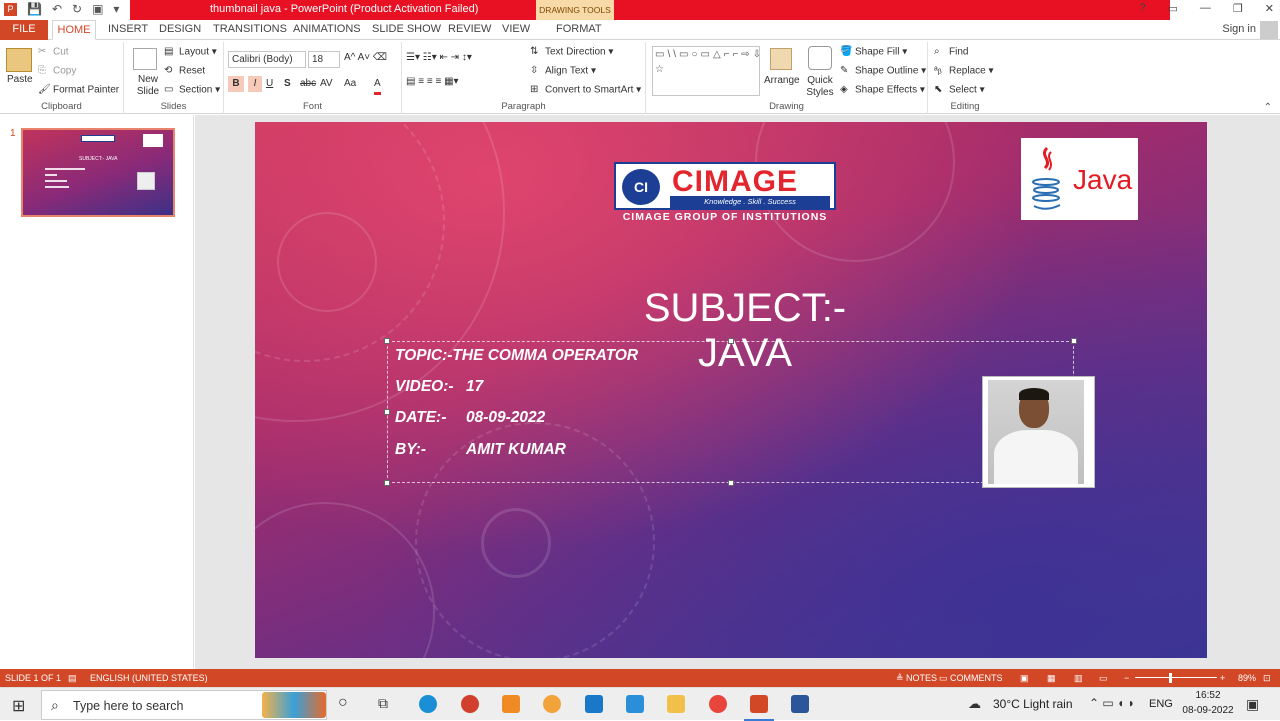 This screenshot has width=1280, height=721. I want to click on powerpoint-taskbar-icon, so click(759, 704).